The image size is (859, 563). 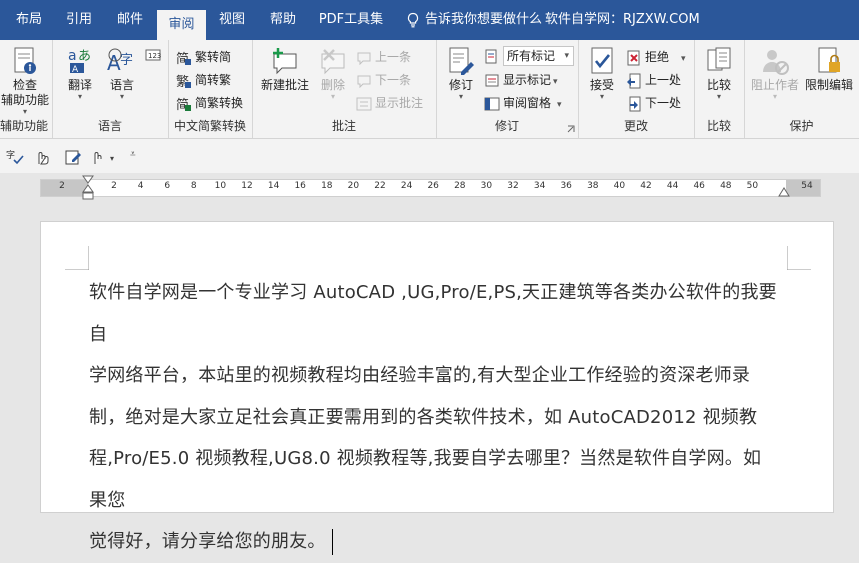 I want to click on word-count-icon: 123, so click(x=153, y=55).